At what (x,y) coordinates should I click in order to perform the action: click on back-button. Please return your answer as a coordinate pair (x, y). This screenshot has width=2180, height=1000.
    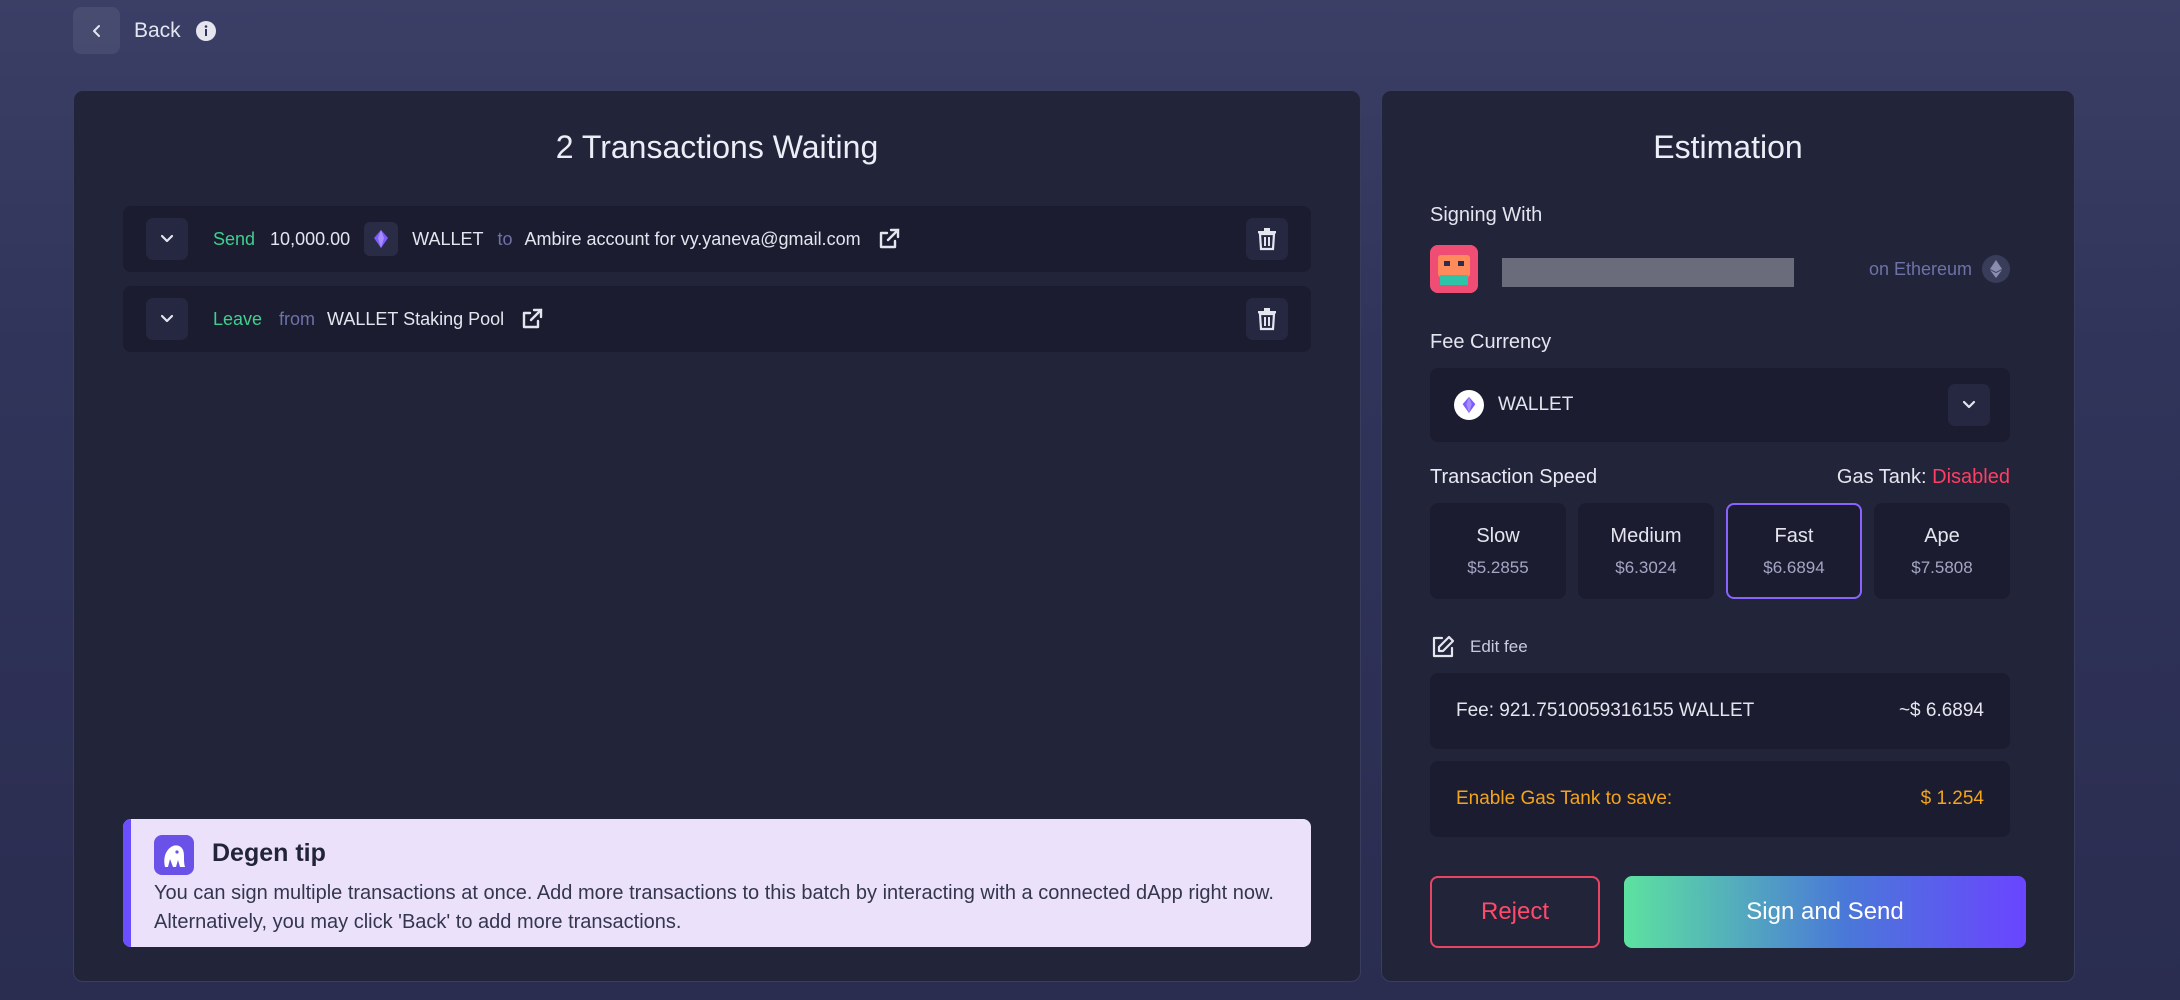
    Looking at the image, I should click on (96, 30).